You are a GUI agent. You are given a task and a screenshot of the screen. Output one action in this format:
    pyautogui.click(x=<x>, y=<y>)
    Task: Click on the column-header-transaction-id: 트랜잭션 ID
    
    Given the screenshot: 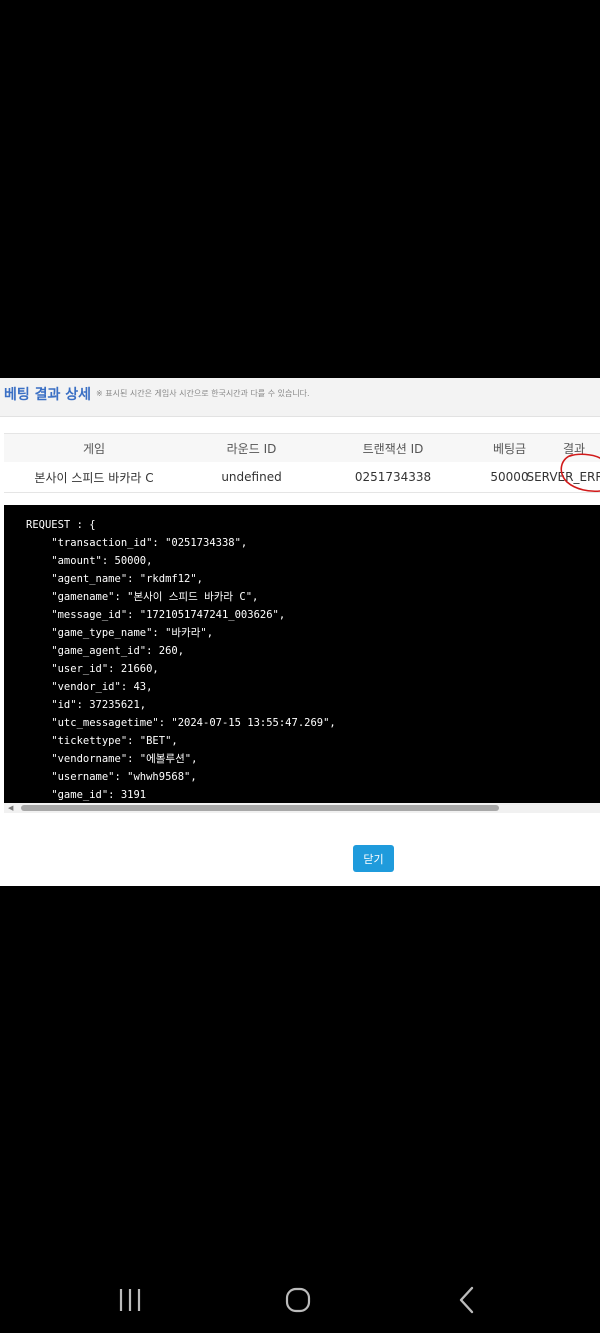 What is the action you would take?
    pyautogui.click(x=393, y=448)
    